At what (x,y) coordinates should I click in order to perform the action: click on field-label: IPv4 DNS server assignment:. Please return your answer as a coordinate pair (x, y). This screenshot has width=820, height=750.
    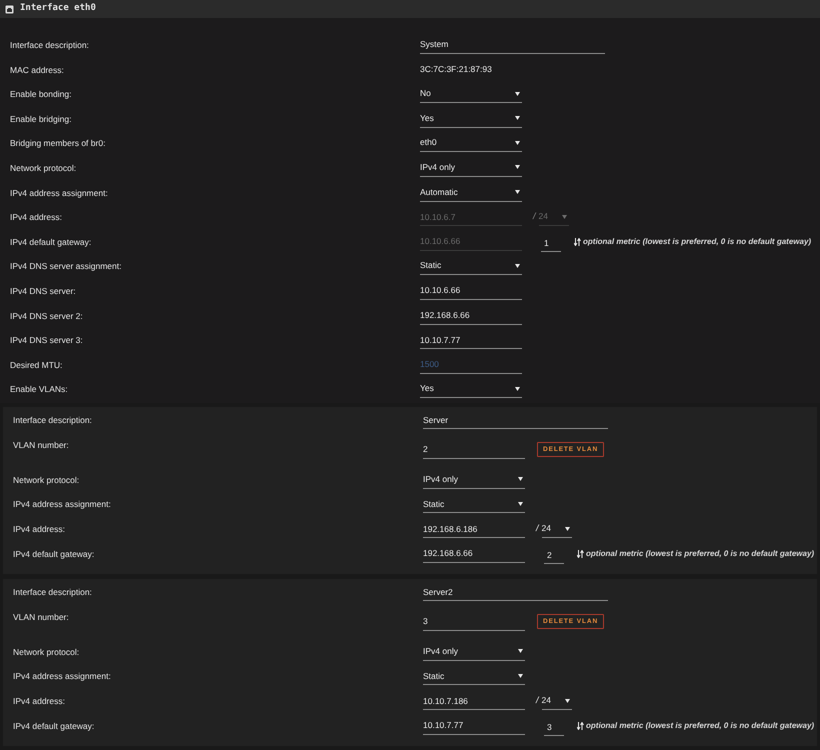
    Looking at the image, I should click on (65, 266).